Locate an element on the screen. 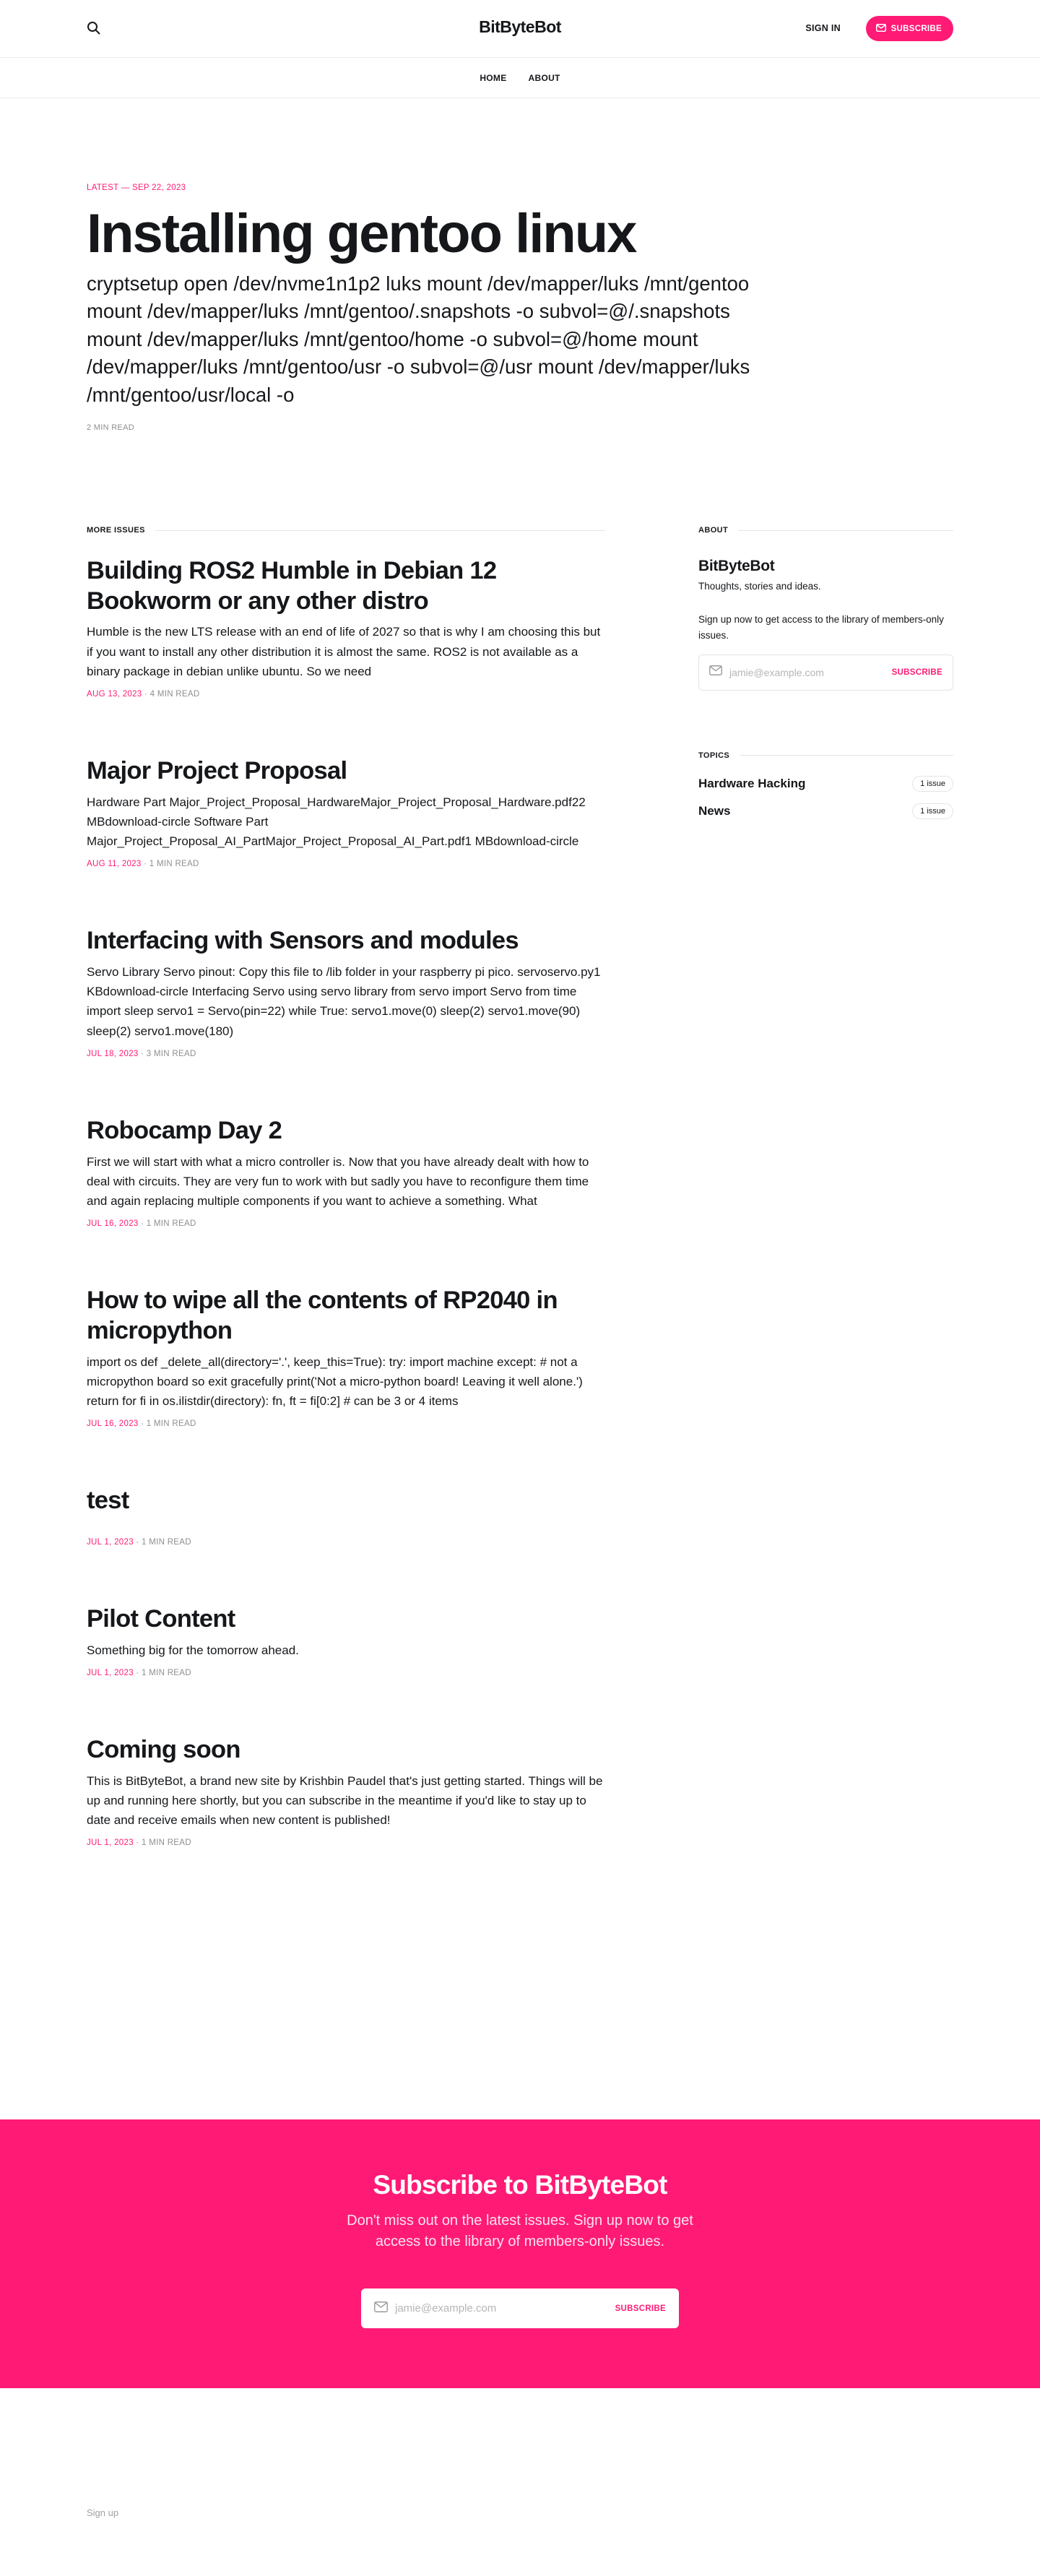 The width and height of the screenshot is (1040, 2576). post-read-time: 3 MIN READ is located at coordinates (171, 1053).